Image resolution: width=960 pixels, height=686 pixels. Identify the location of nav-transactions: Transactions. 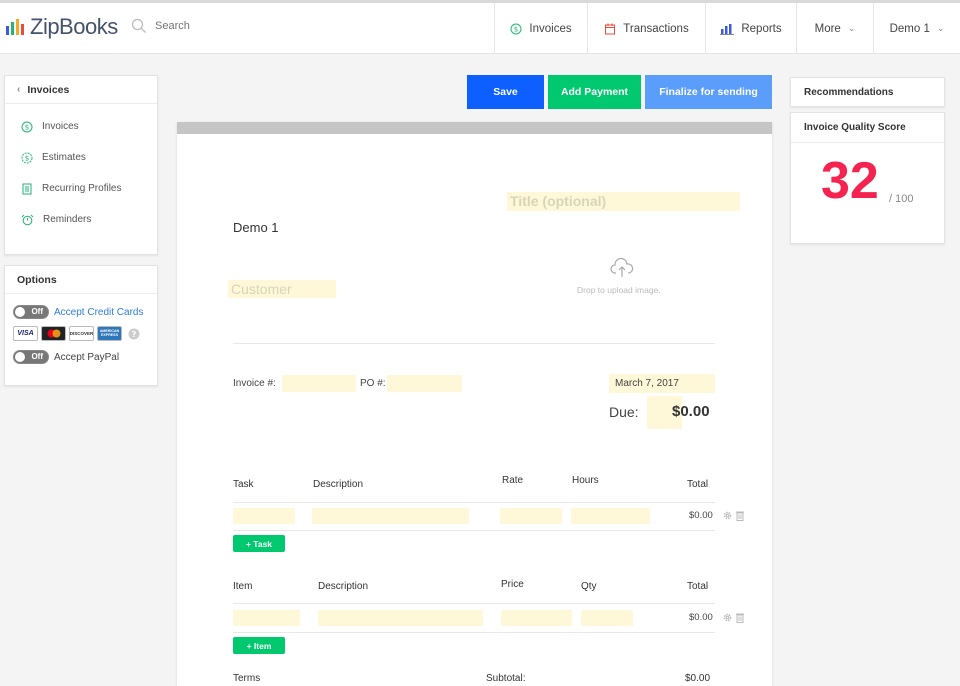
(646, 28).